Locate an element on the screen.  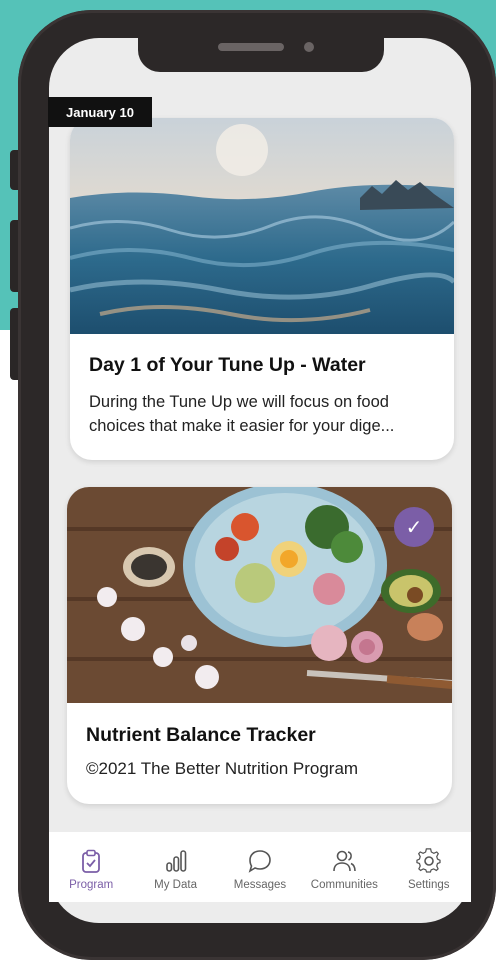
people-icon is located at coordinates (345, 861).